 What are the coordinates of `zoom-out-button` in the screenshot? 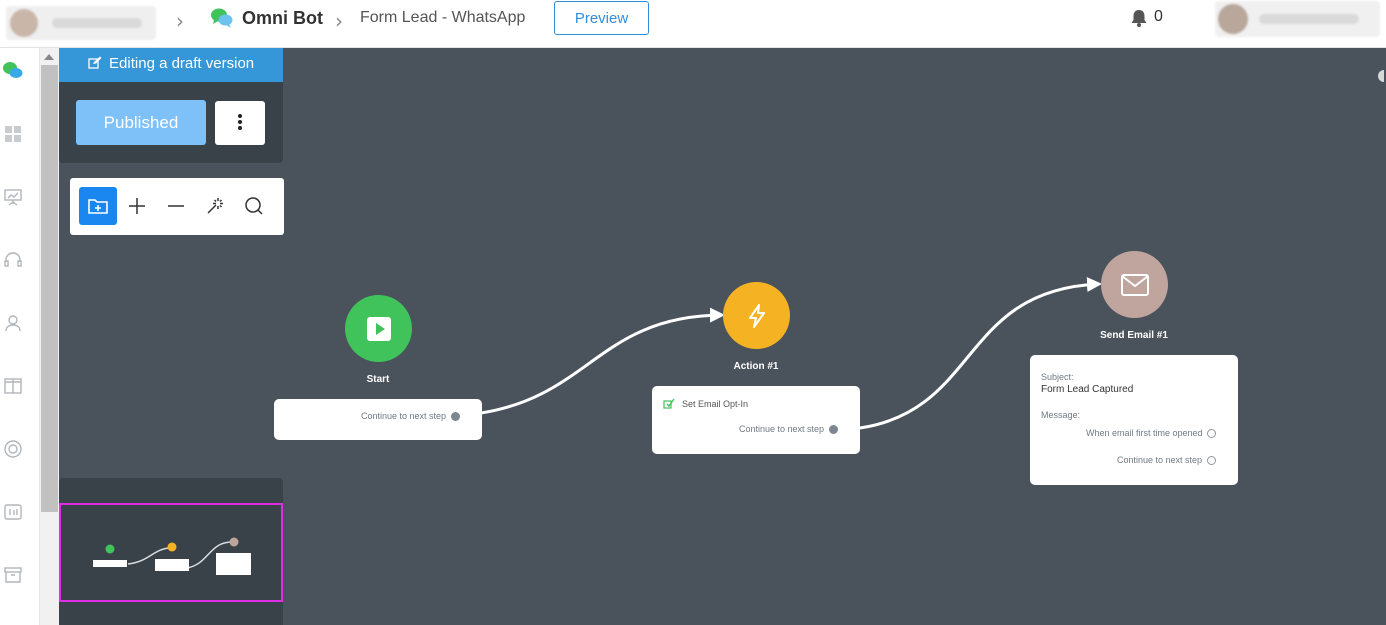 It's located at (176, 206).